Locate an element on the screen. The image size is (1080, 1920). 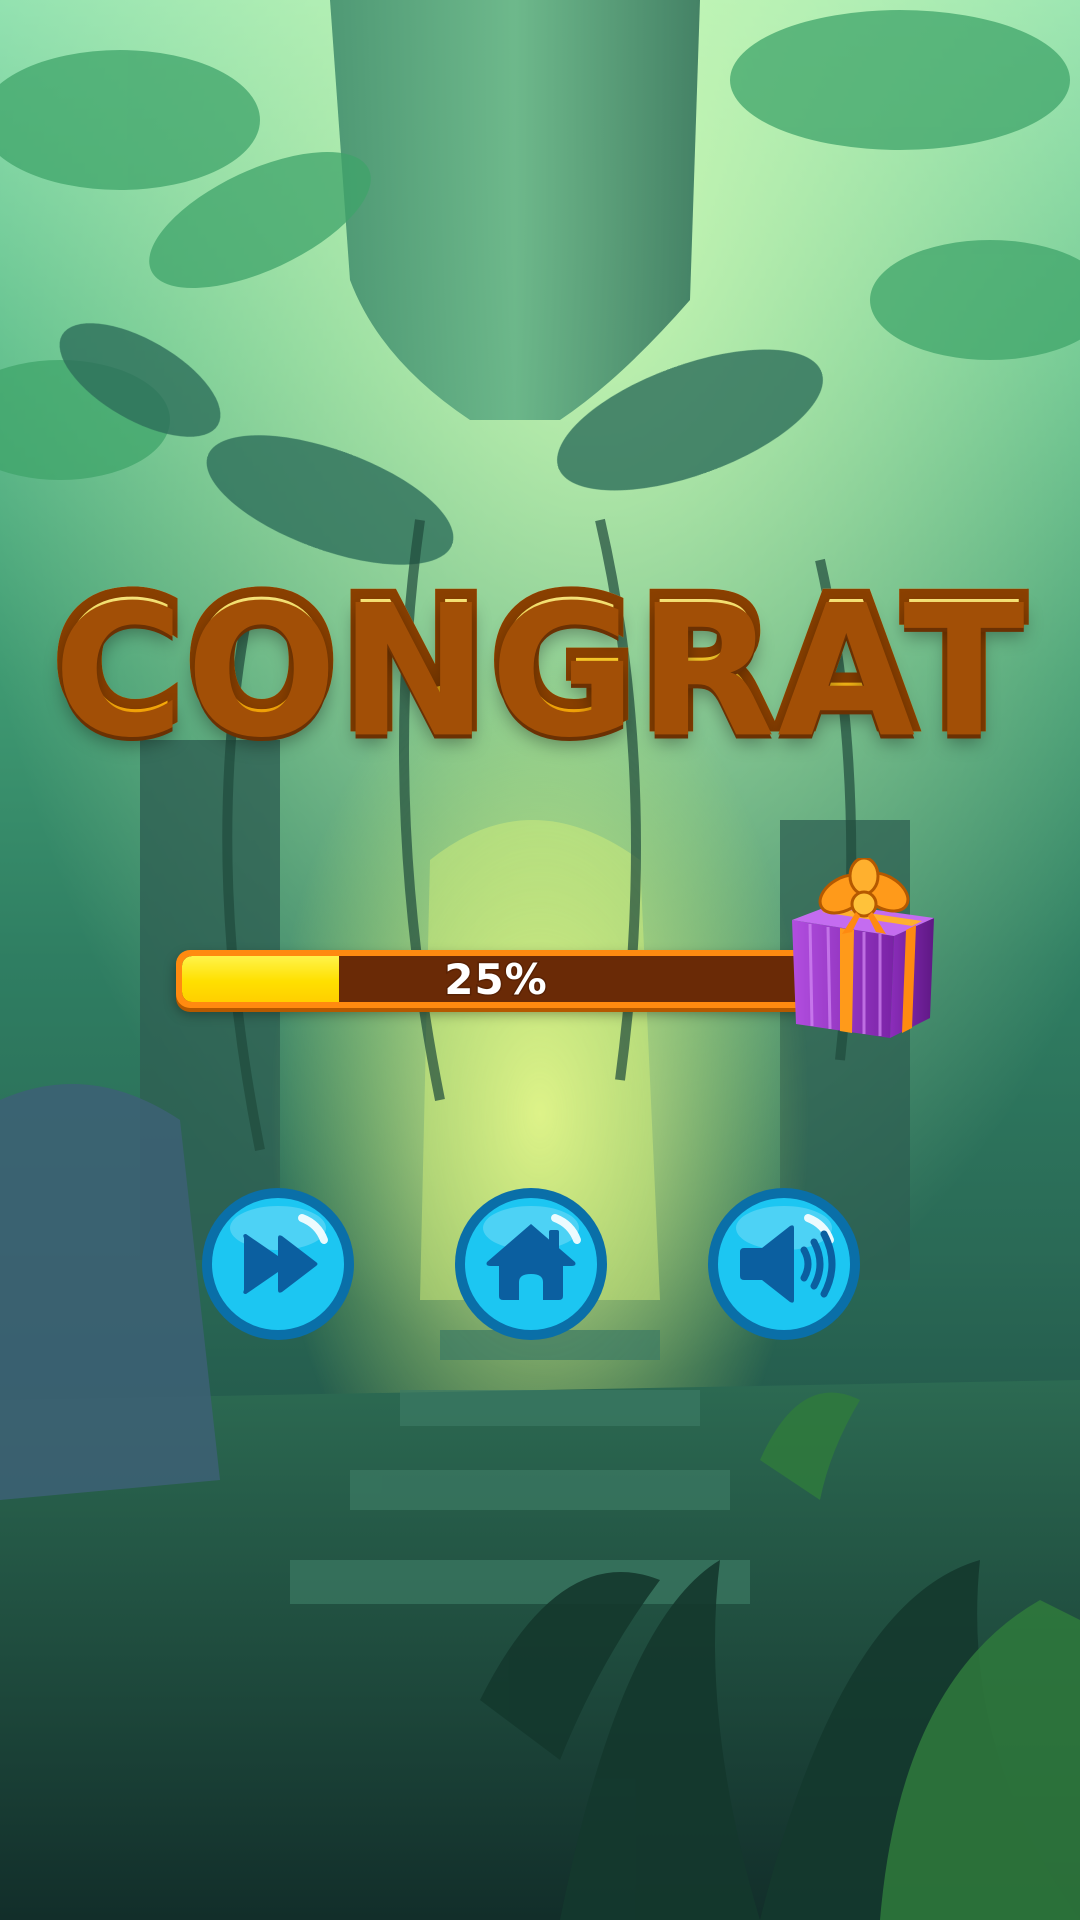
progress-track: 25% is located at coordinates (496, 979).